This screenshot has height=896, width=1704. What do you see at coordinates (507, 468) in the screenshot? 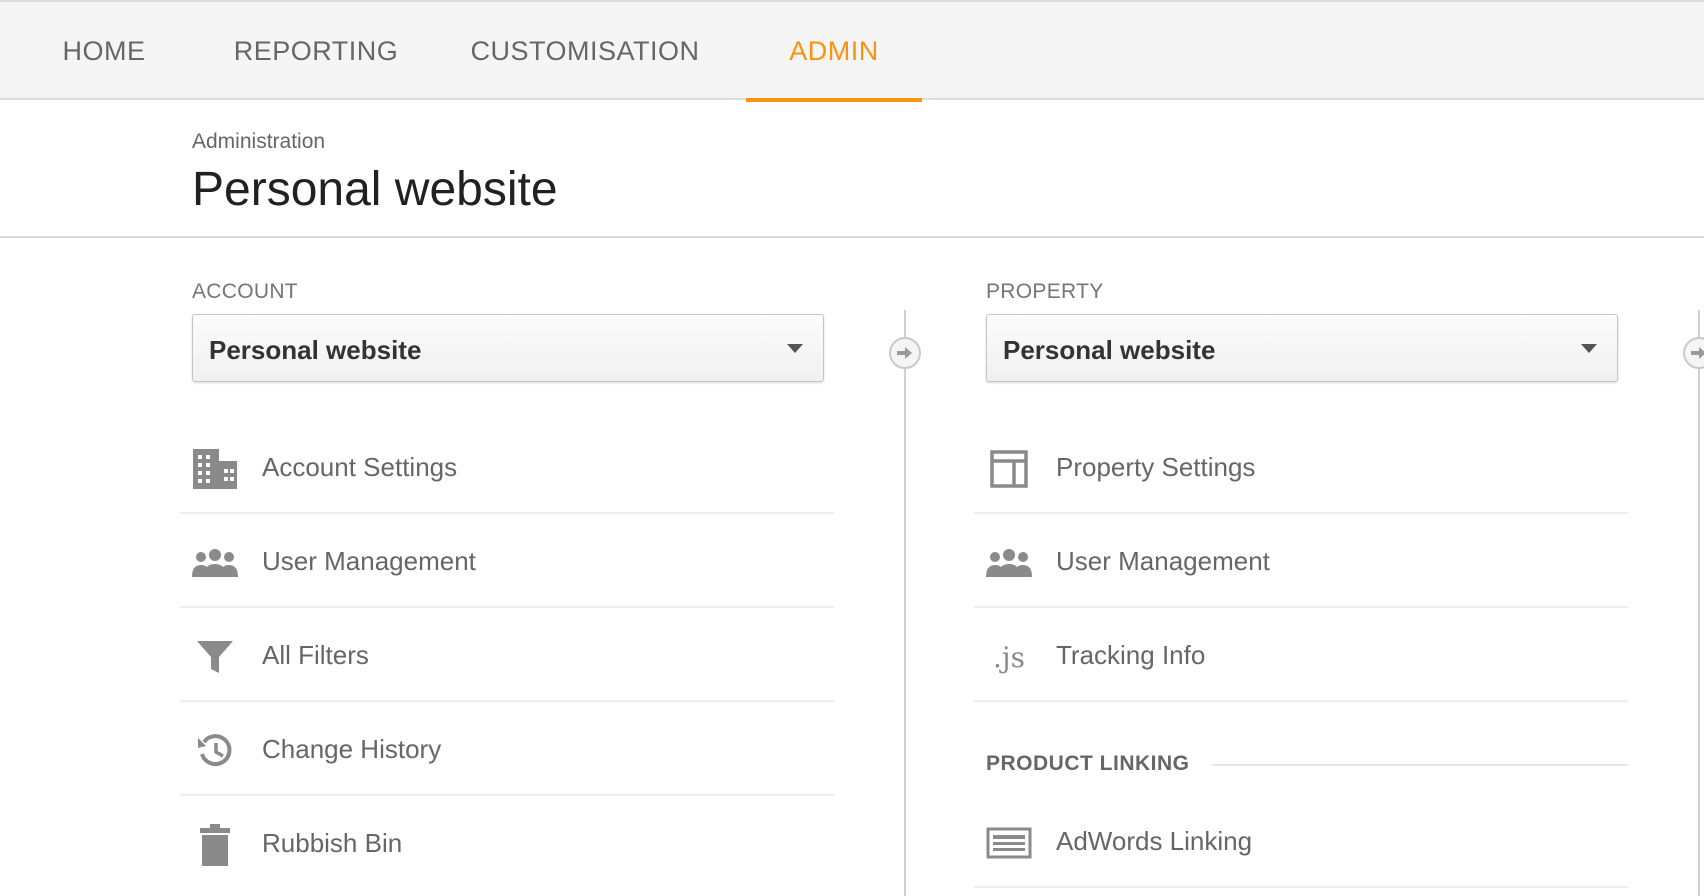
I see `account-item-settings: Account Settings` at bounding box center [507, 468].